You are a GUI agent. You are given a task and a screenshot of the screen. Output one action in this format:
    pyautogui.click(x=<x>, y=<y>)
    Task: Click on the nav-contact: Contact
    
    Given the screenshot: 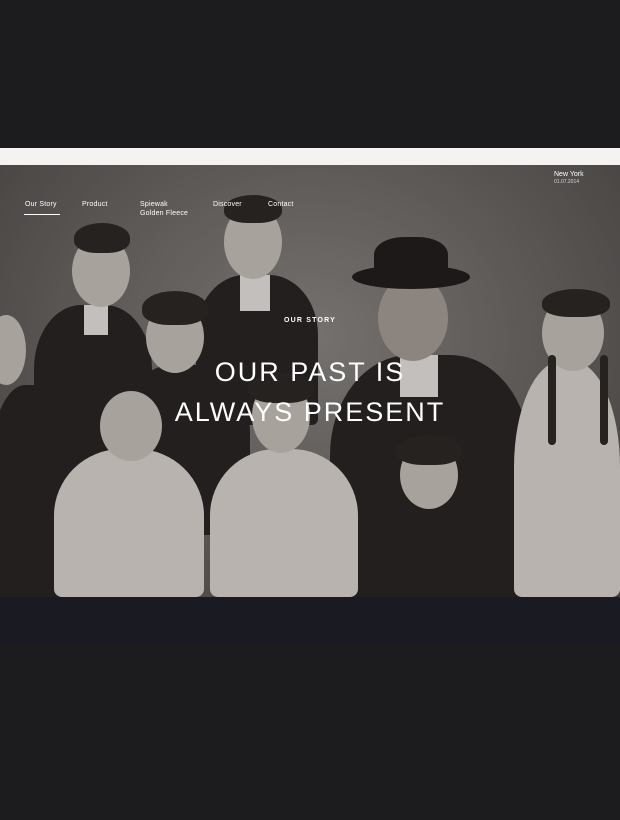 What is the action you would take?
    pyautogui.click(x=281, y=204)
    